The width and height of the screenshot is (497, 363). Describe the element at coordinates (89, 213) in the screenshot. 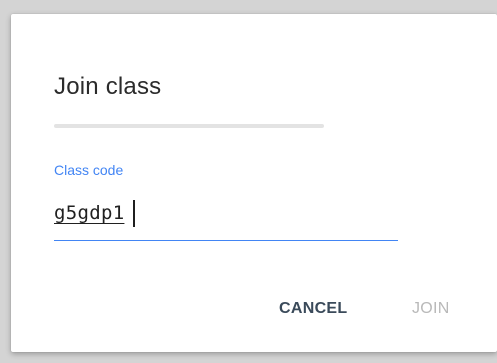

I see `class-code-value: g5gdp1` at that location.